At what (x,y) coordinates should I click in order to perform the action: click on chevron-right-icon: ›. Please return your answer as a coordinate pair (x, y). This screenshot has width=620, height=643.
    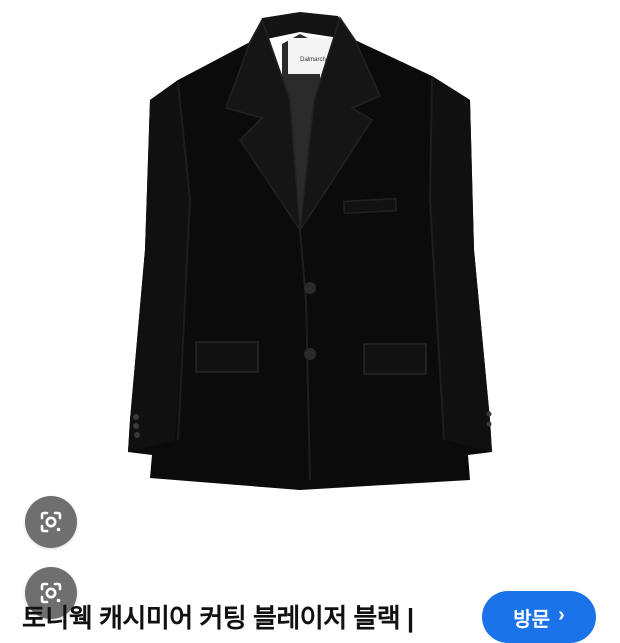
    Looking at the image, I should click on (561, 615).